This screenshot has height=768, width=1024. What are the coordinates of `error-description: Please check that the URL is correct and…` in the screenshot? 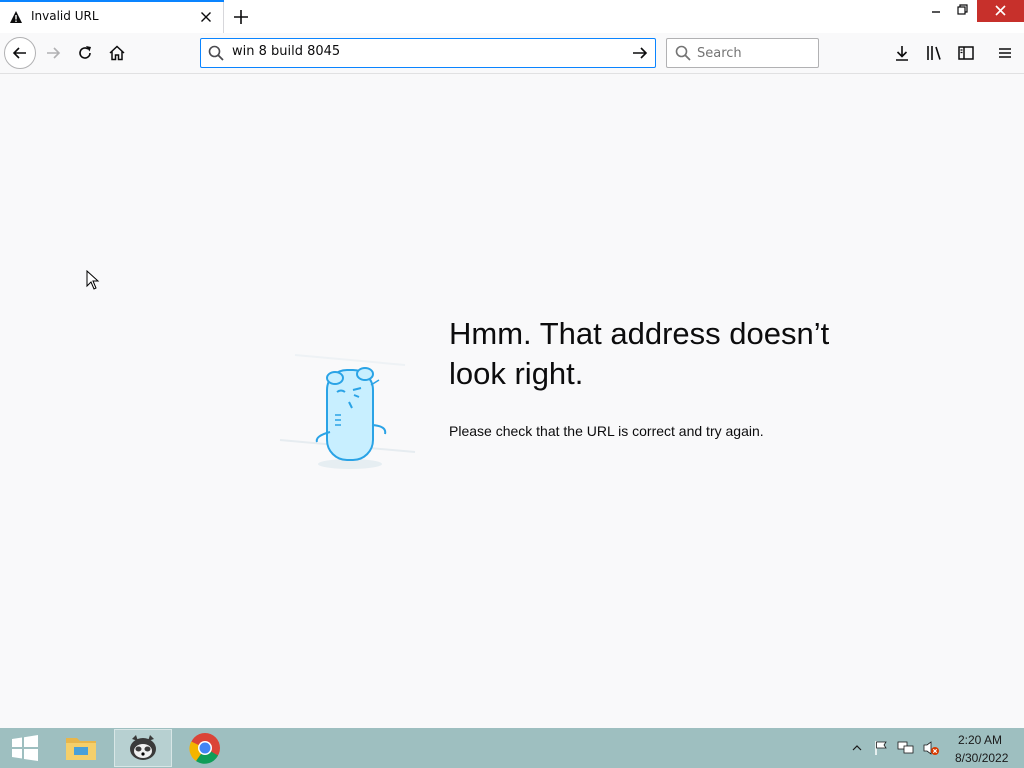 It's located at (606, 431).